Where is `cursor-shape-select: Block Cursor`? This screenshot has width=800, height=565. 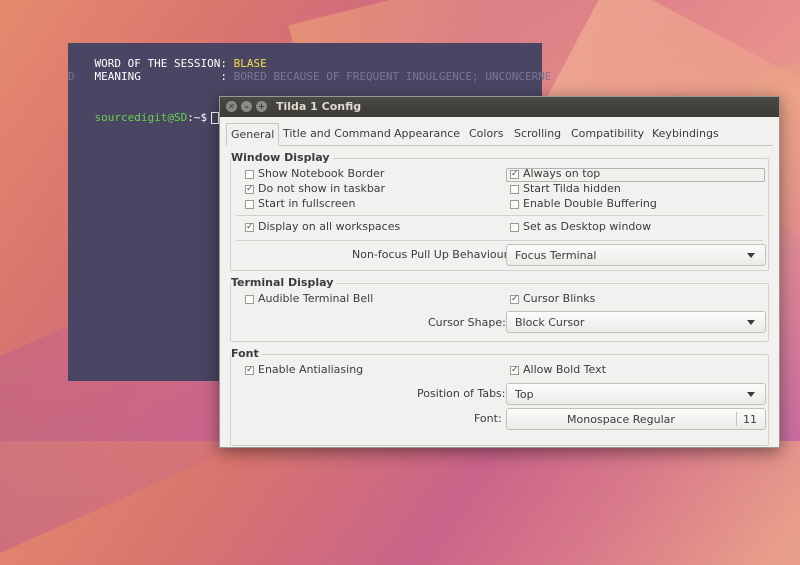 cursor-shape-select: Block Cursor is located at coordinates (636, 322).